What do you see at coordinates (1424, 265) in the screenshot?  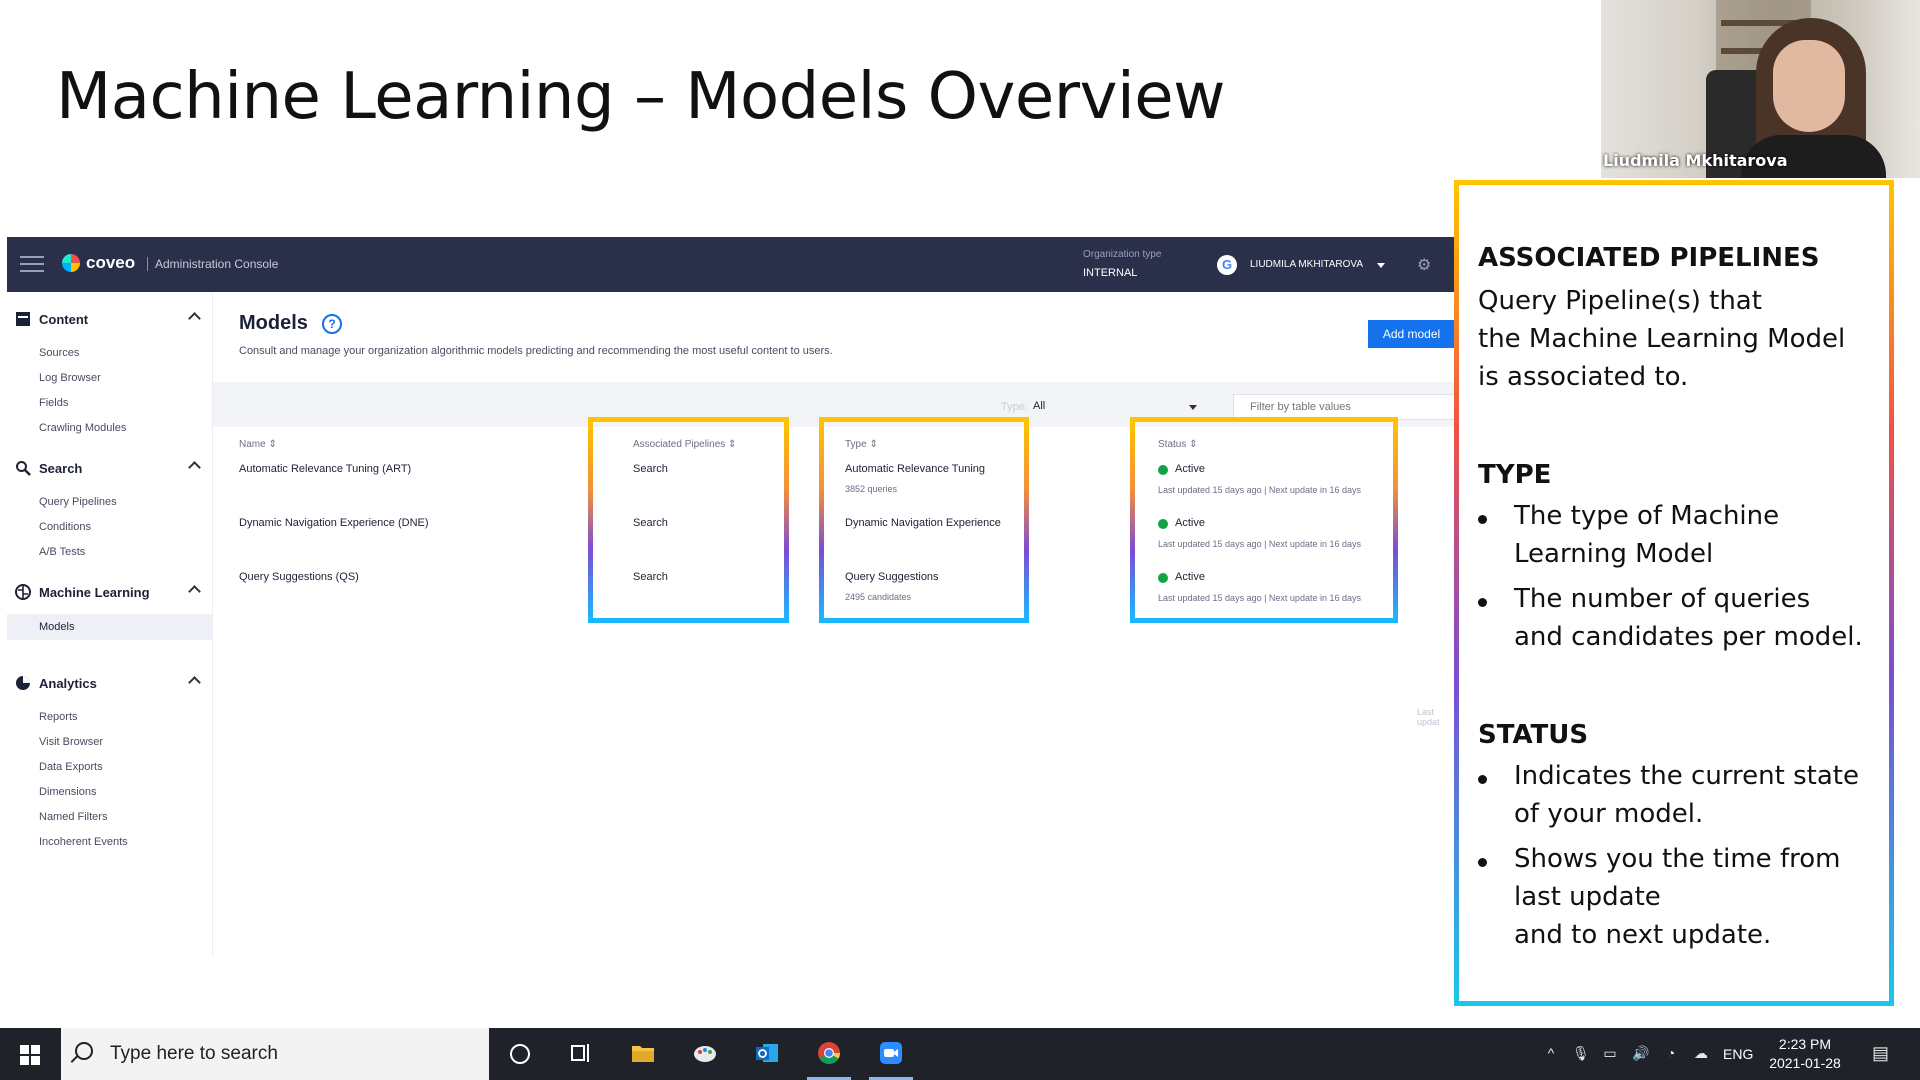 I see `gear-icon: ⚙` at bounding box center [1424, 265].